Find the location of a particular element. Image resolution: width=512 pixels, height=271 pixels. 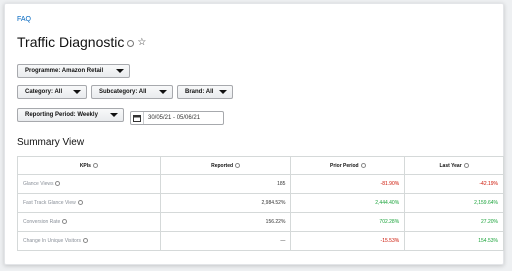

column-header-prior-period: Prior Period is located at coordinates (348, 165).